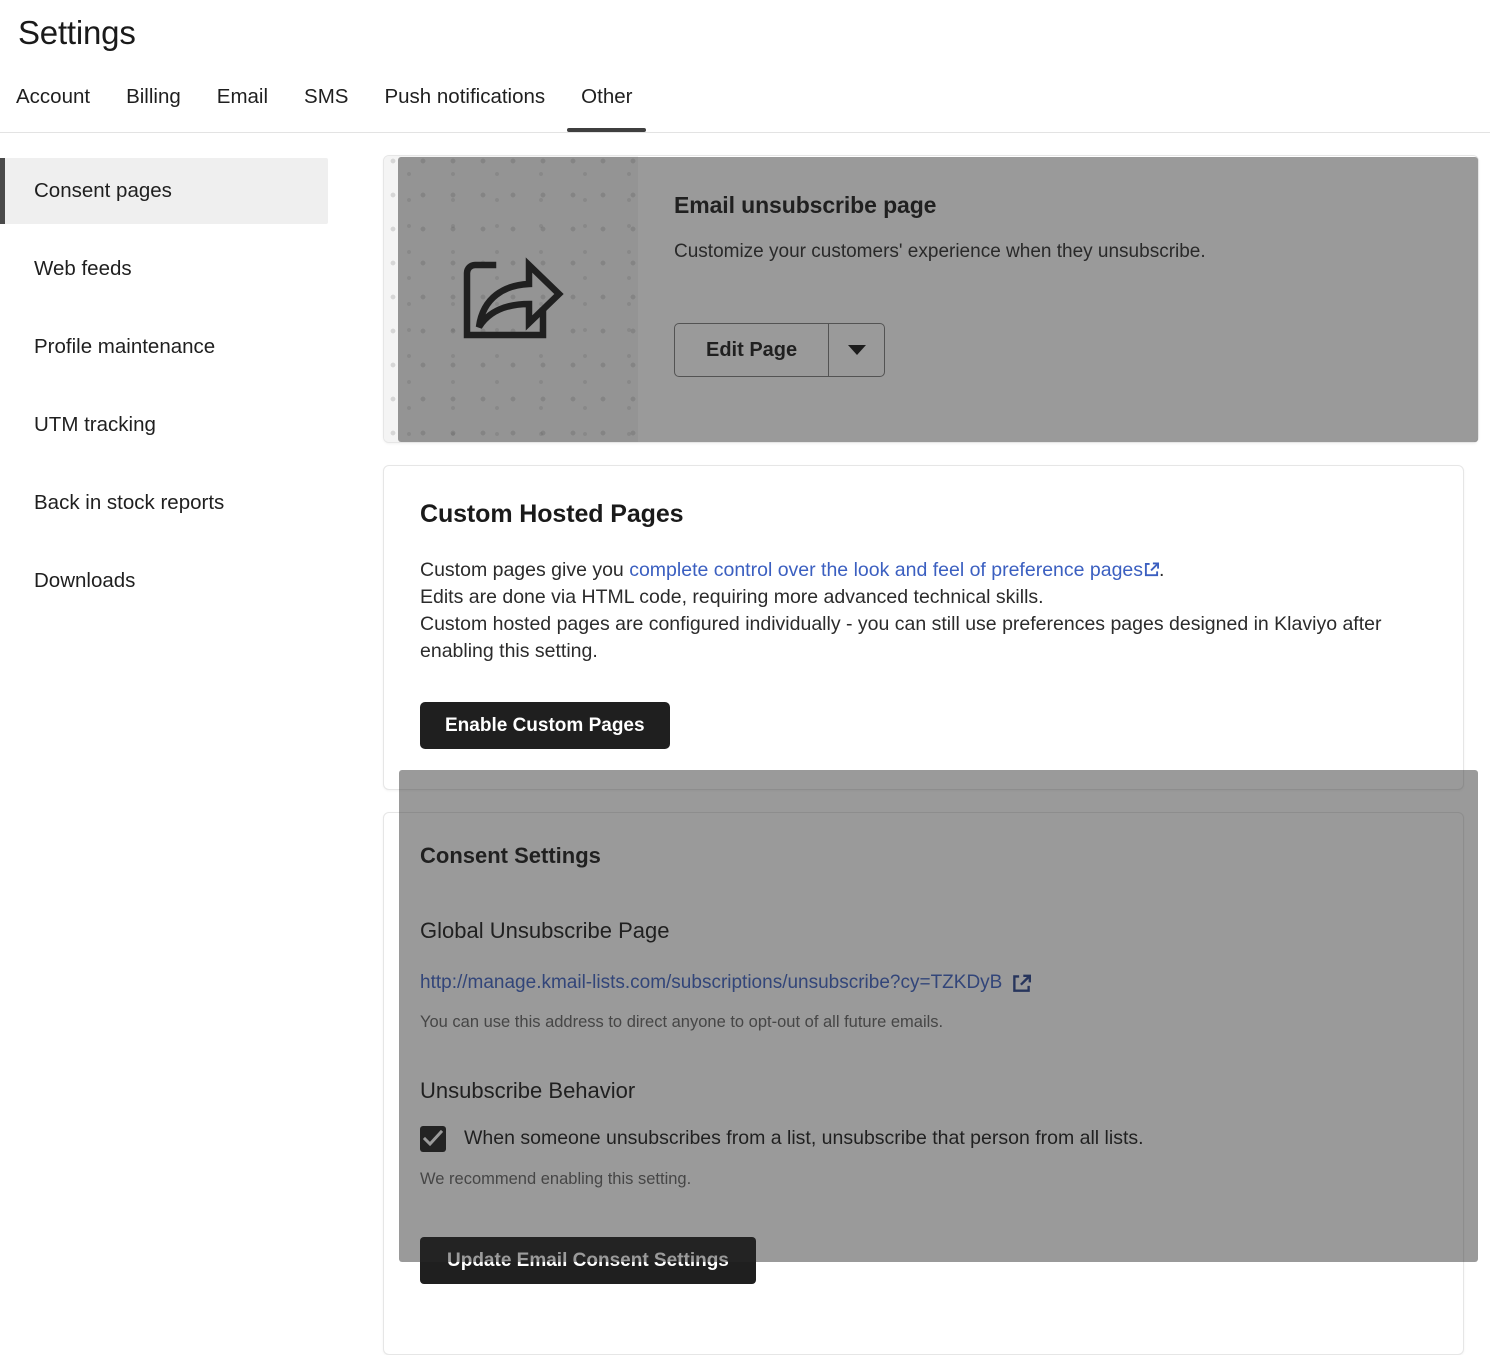 Image resolution: width=1490 pixels, height=1355 pixels. What do you see at coordinates (164, 425) in the screenshot?
I see `sidebar-item-utm-tracking: UTM tracking` at bounding box center [164, 425].